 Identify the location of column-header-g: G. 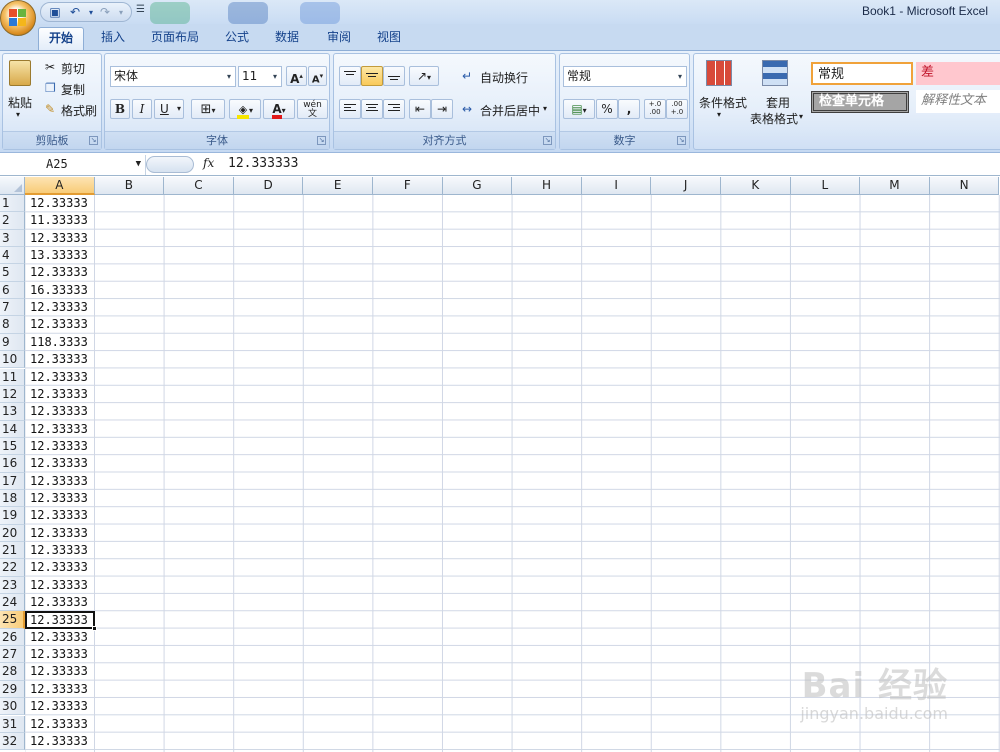
(477, 186).